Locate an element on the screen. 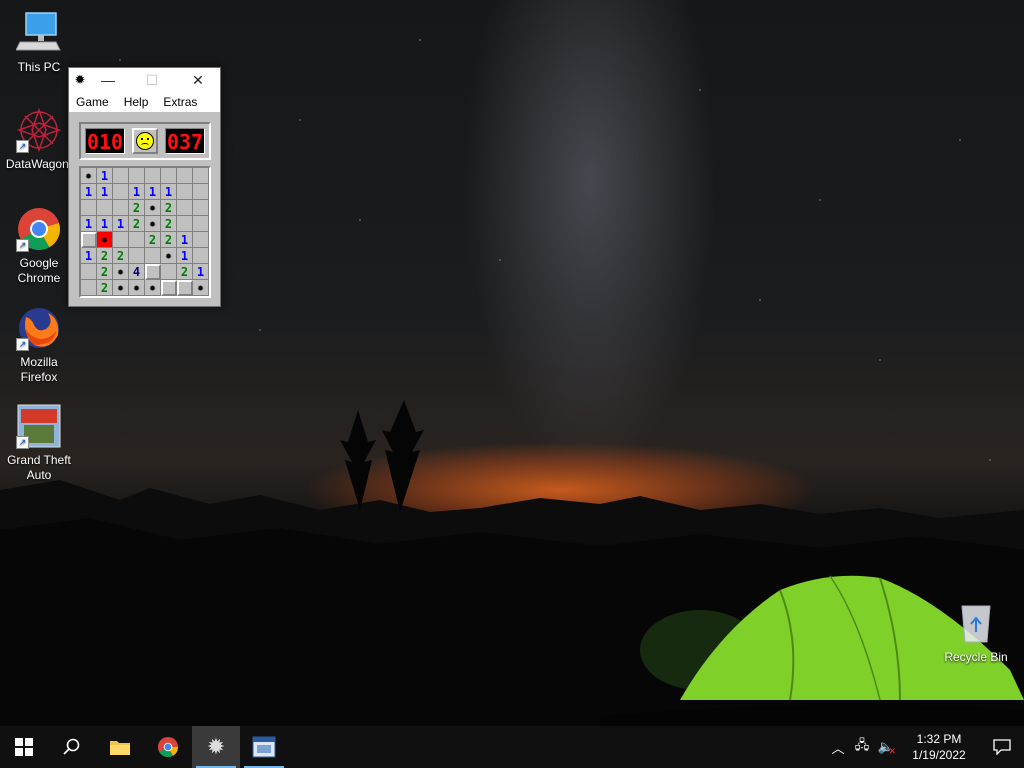 The width and height of the screenshot is (1024, 768). menu-bar: Game Help Extras is located at coordinates (144, 102).